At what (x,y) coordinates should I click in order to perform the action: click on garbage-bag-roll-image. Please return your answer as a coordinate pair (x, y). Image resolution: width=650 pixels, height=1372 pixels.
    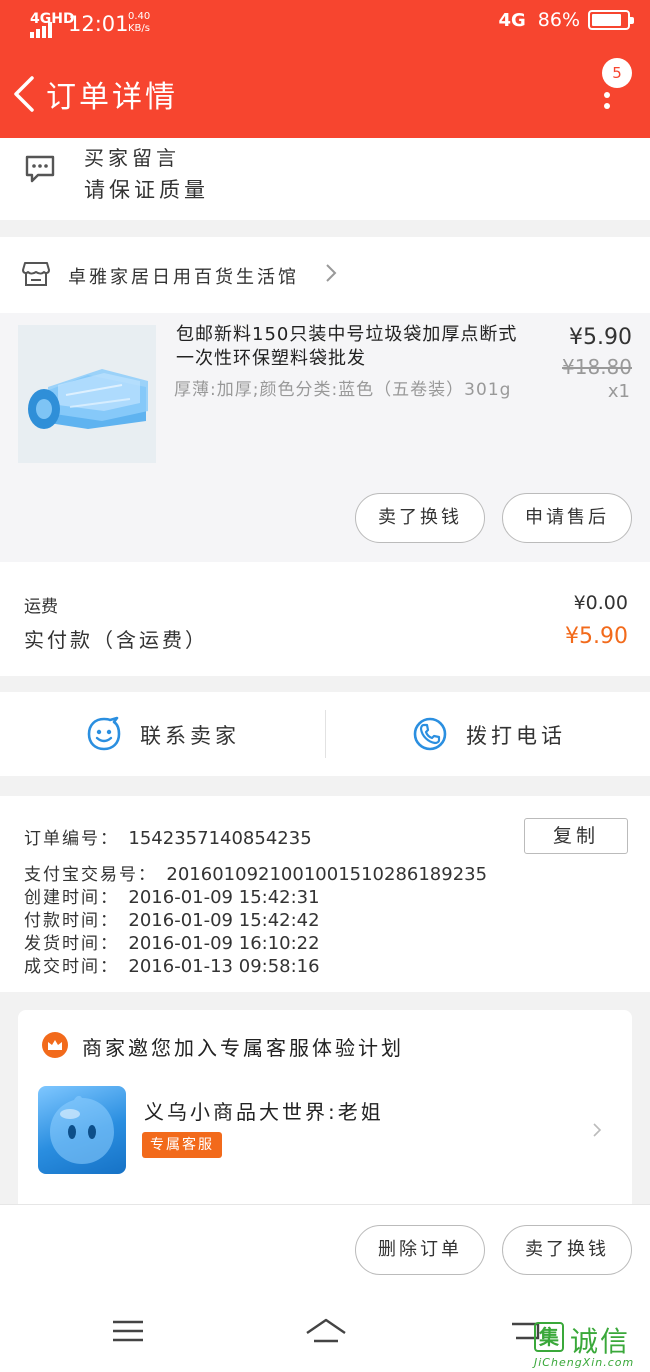
    Looking at the image, I should click on (87, 394).